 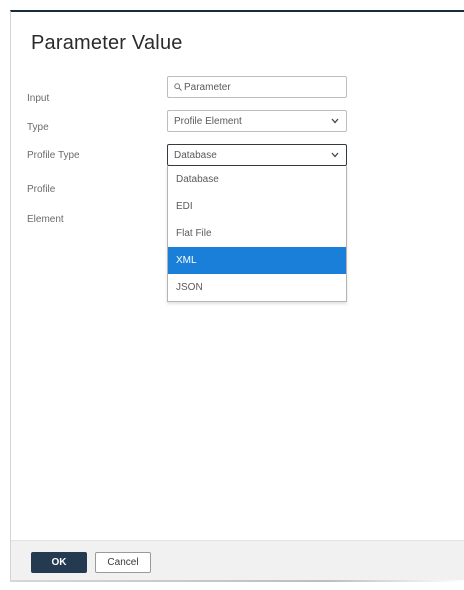 I want to click on dialog-title: Parameter Value, so click(x=107, y=43).